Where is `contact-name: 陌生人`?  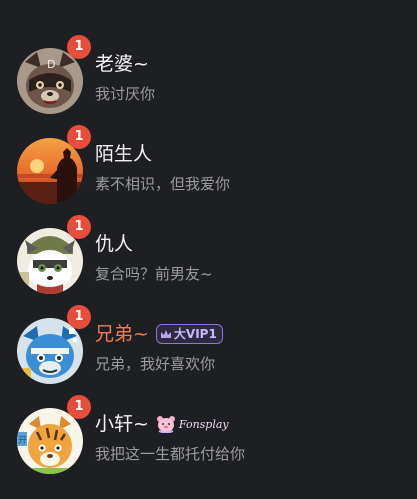 contact-name: 陌生人 is located at coordinates (124, 154).